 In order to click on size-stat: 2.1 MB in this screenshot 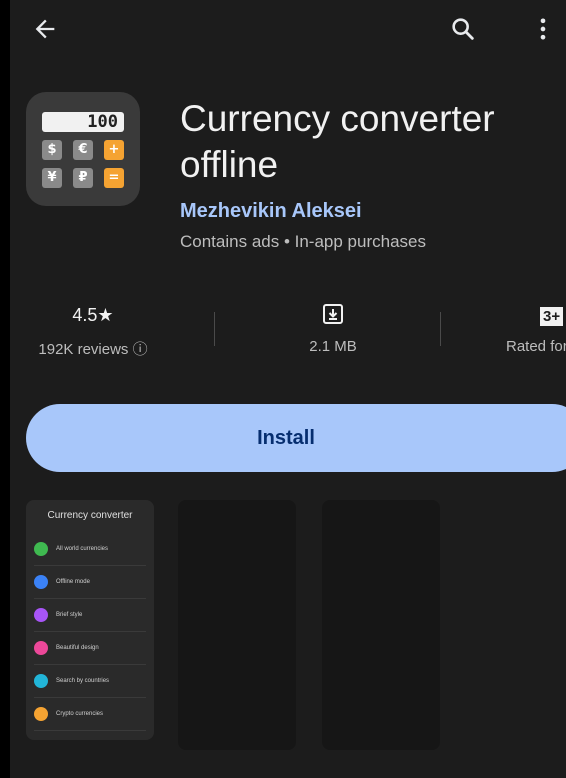, I will do `click(333, 328)`.